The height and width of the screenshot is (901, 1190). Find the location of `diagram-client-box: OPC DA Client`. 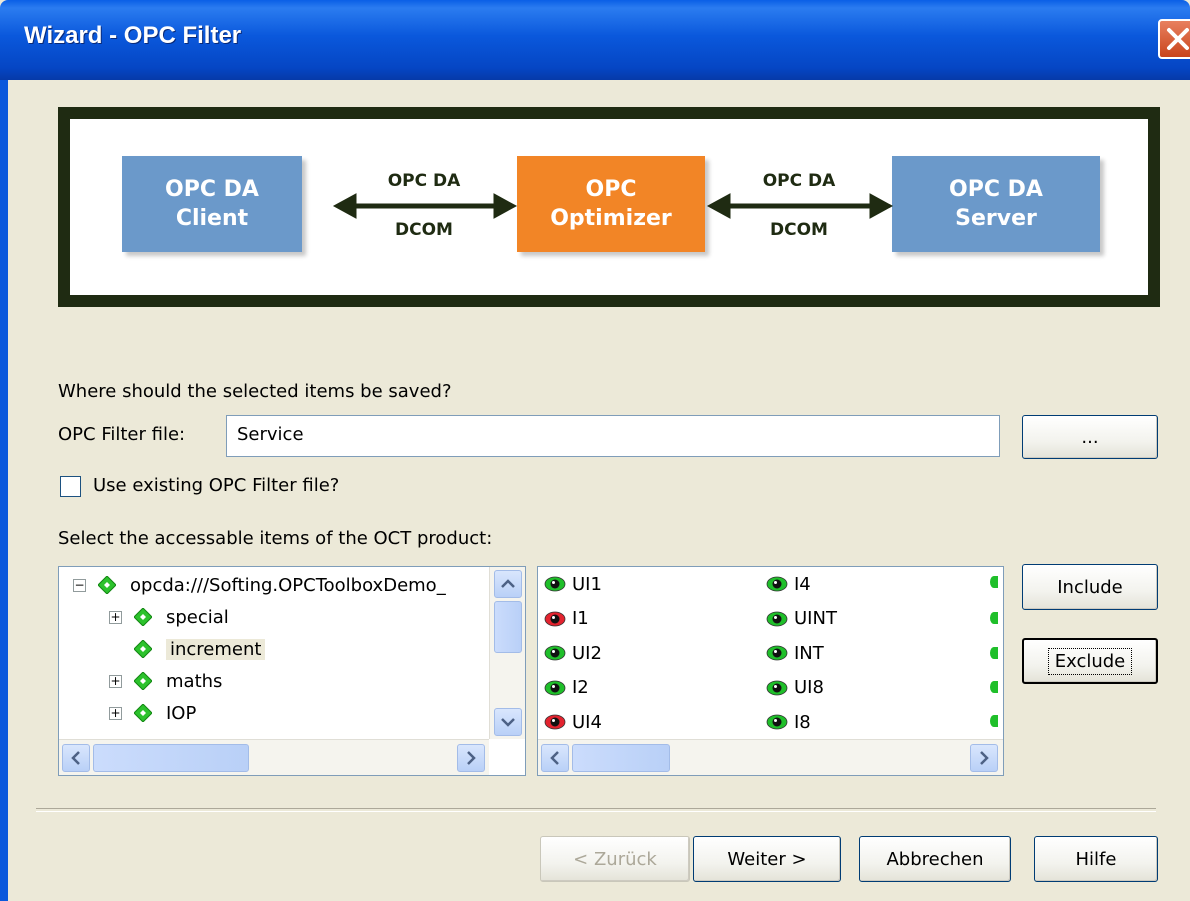

diagram-client-box: OPC DA Client is located at coordinates (212, 204).